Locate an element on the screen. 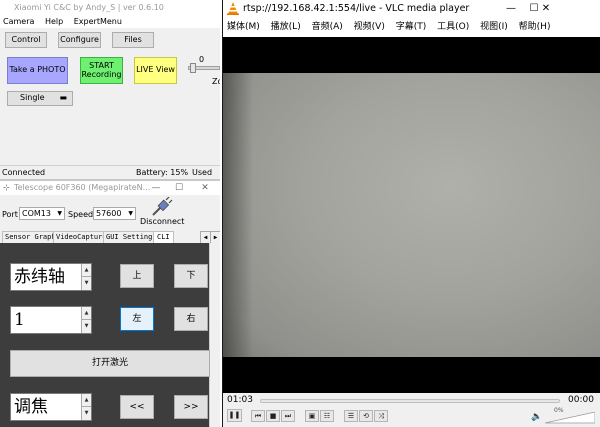 Image resolution: width=600 pixels, height=427 pixels. vlc-menu-tools: 工具(O) is located at coordinates (453, 27).